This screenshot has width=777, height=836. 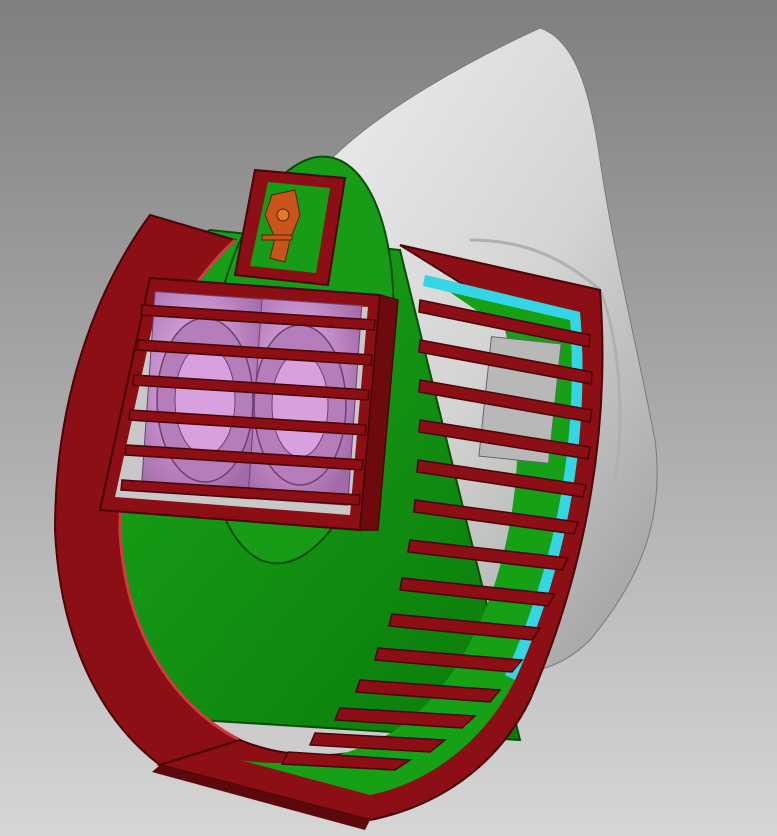 What do you see at coordinates (203, 395) in the screenshot?
I see `fan-left` at bounding box center [203, 395].